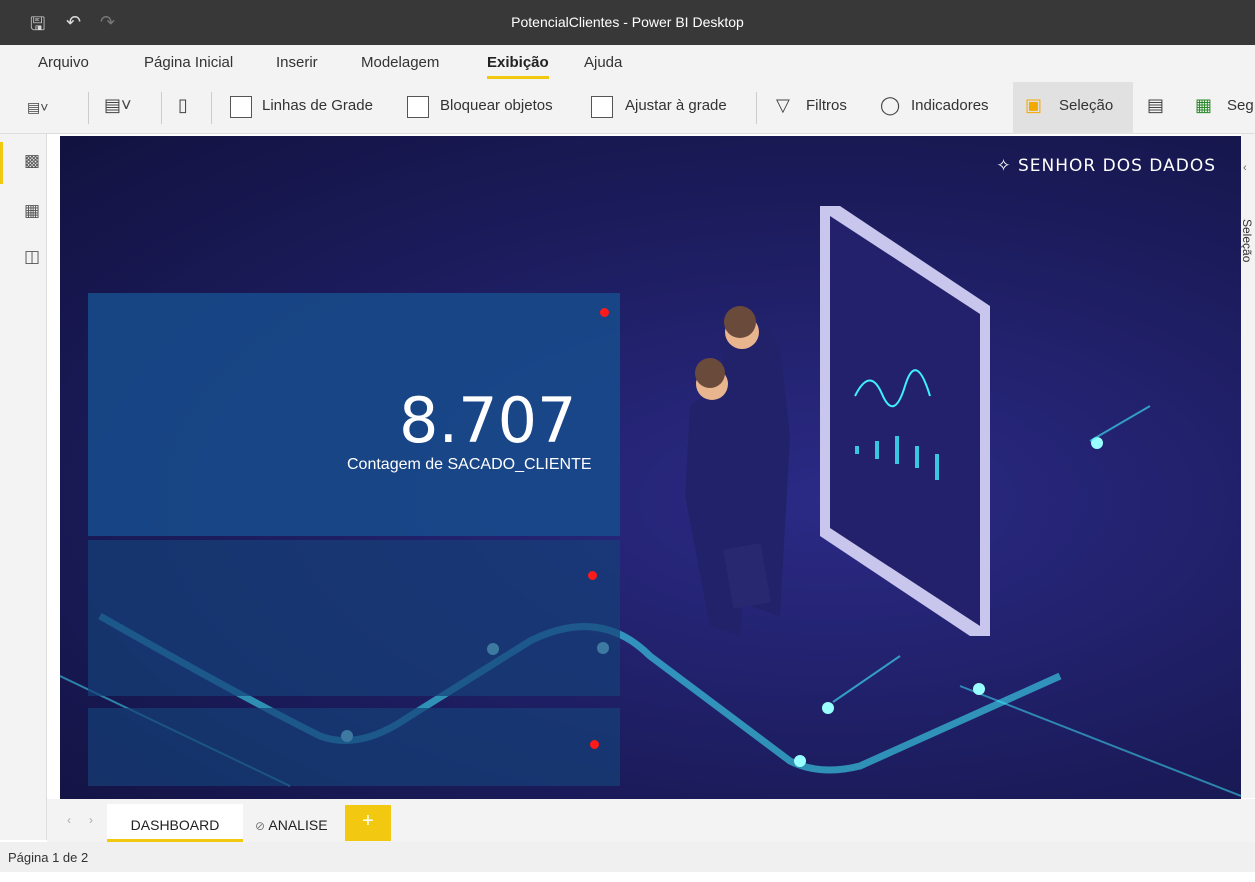  I want to click on filter-icon: ▽, so click(783, 105).